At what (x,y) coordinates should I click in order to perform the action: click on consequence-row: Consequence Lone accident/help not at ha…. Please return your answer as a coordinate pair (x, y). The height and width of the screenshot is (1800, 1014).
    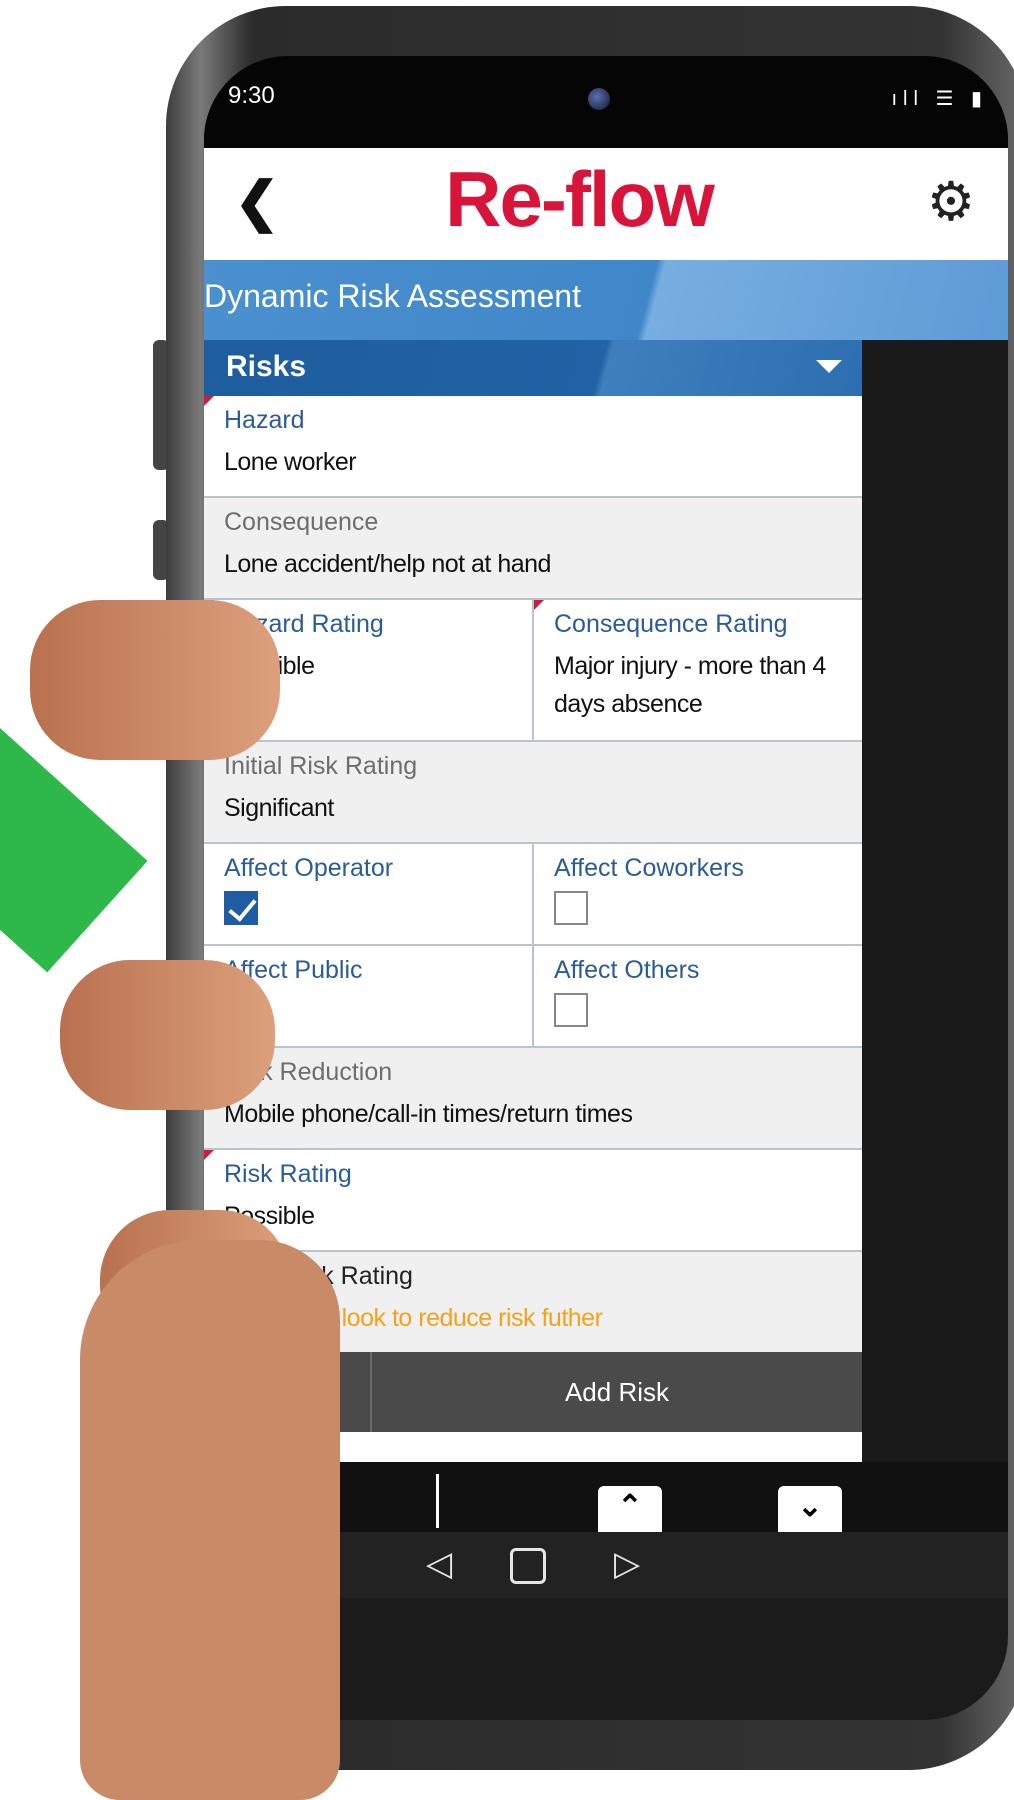
    Looking at the image, I should click on (533, 549).